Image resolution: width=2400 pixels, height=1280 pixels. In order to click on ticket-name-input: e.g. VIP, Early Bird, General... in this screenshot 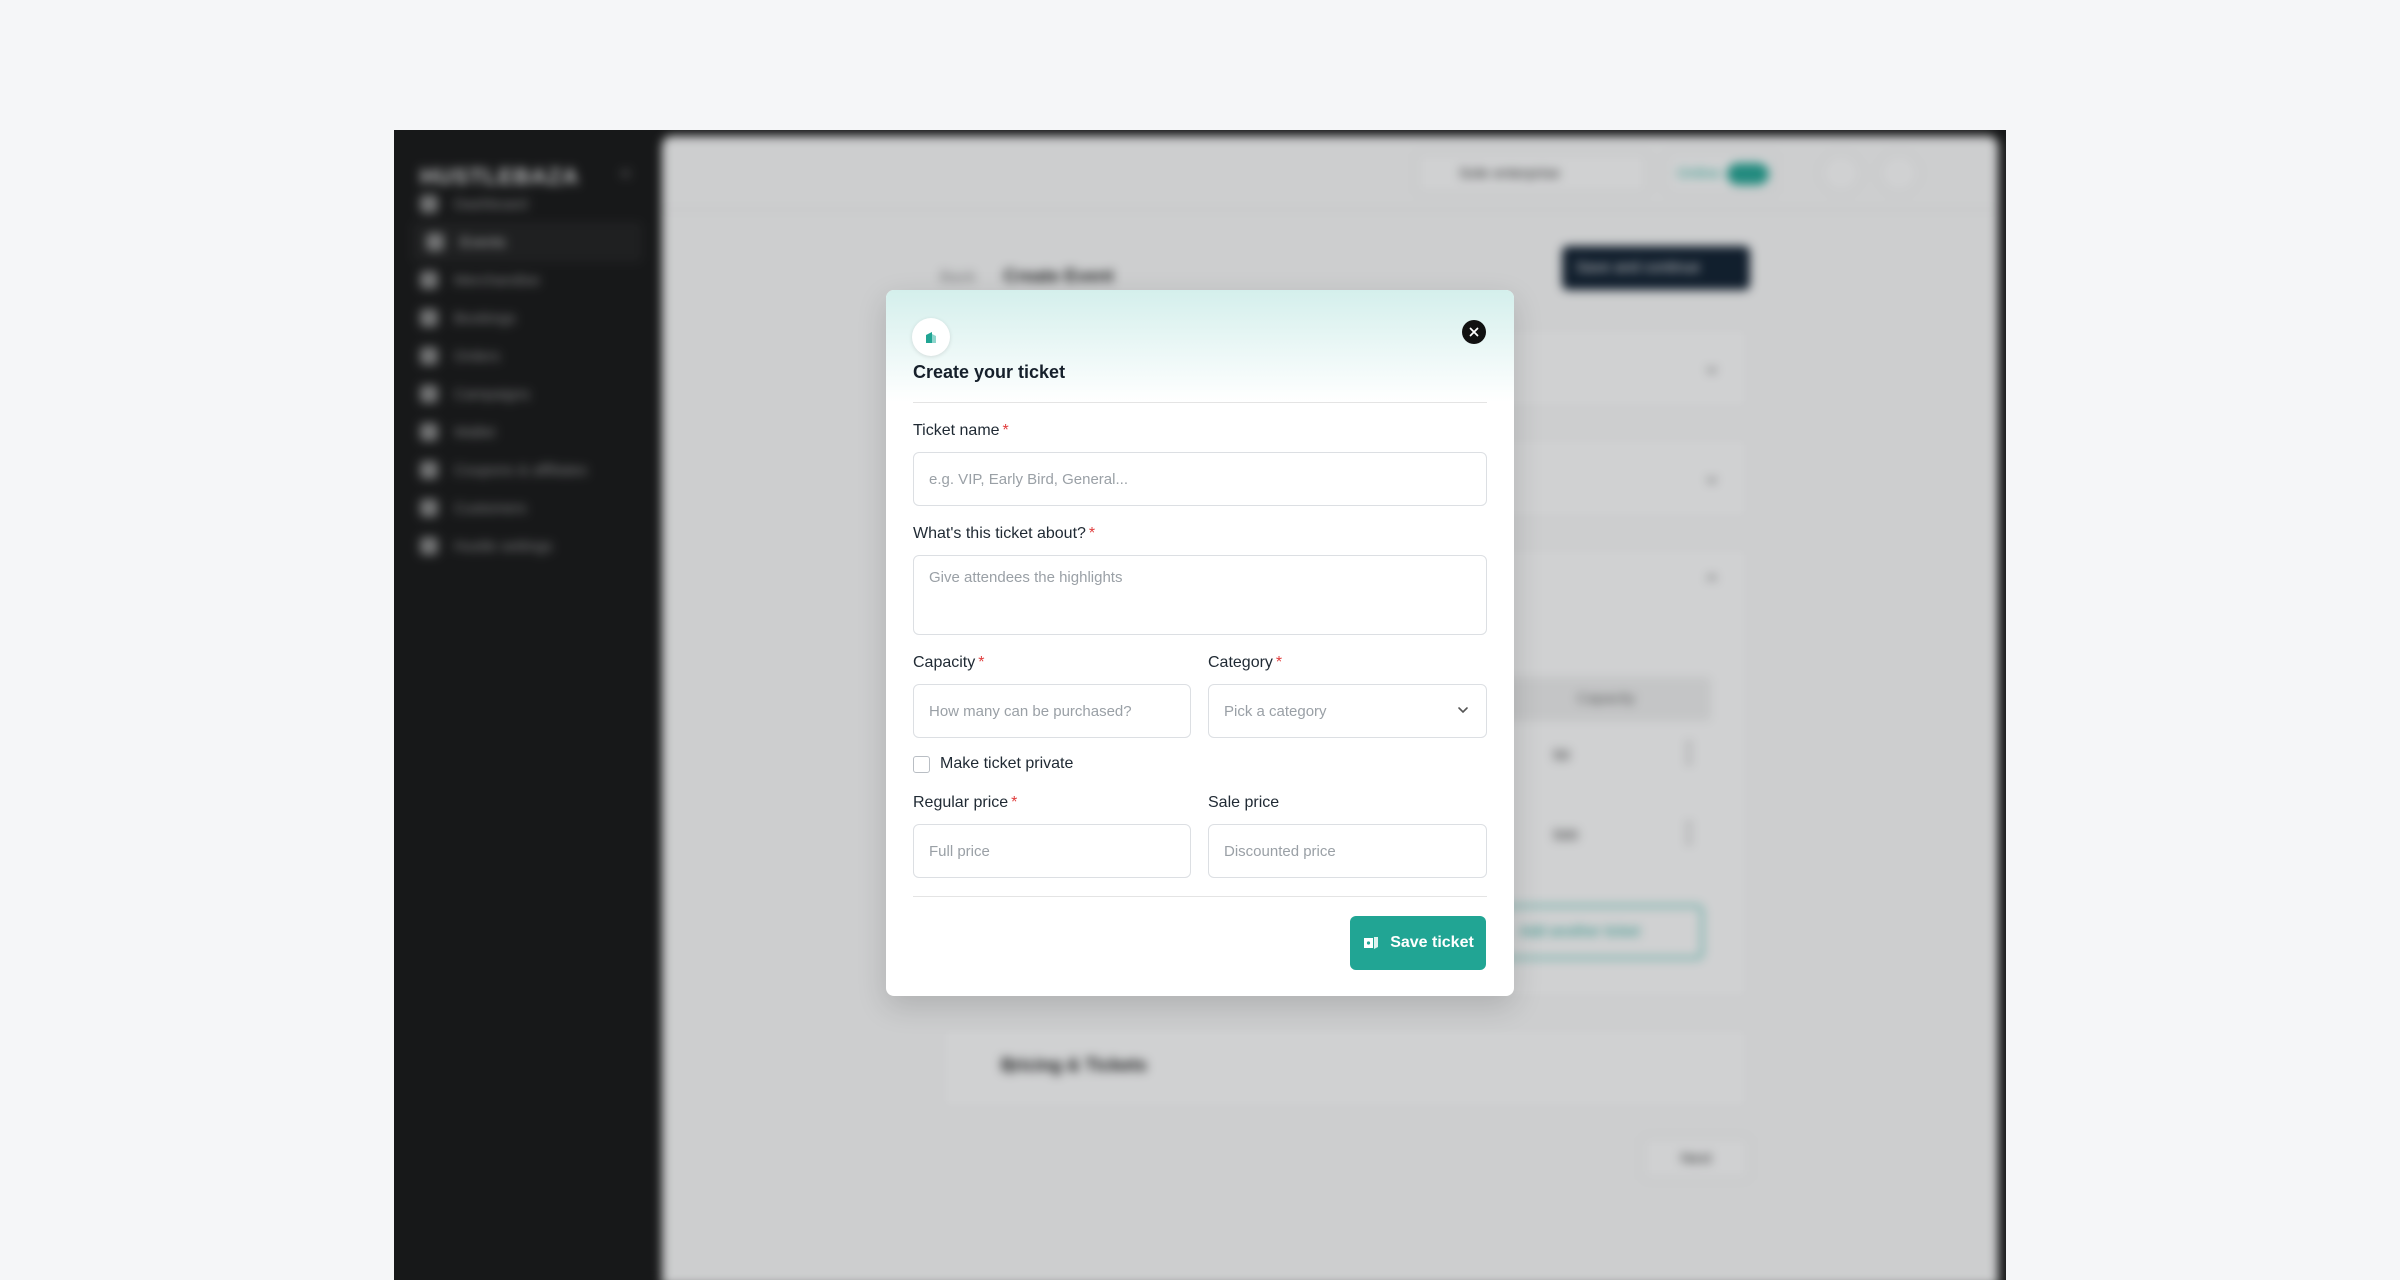, I will do `click(1200, 479)`.